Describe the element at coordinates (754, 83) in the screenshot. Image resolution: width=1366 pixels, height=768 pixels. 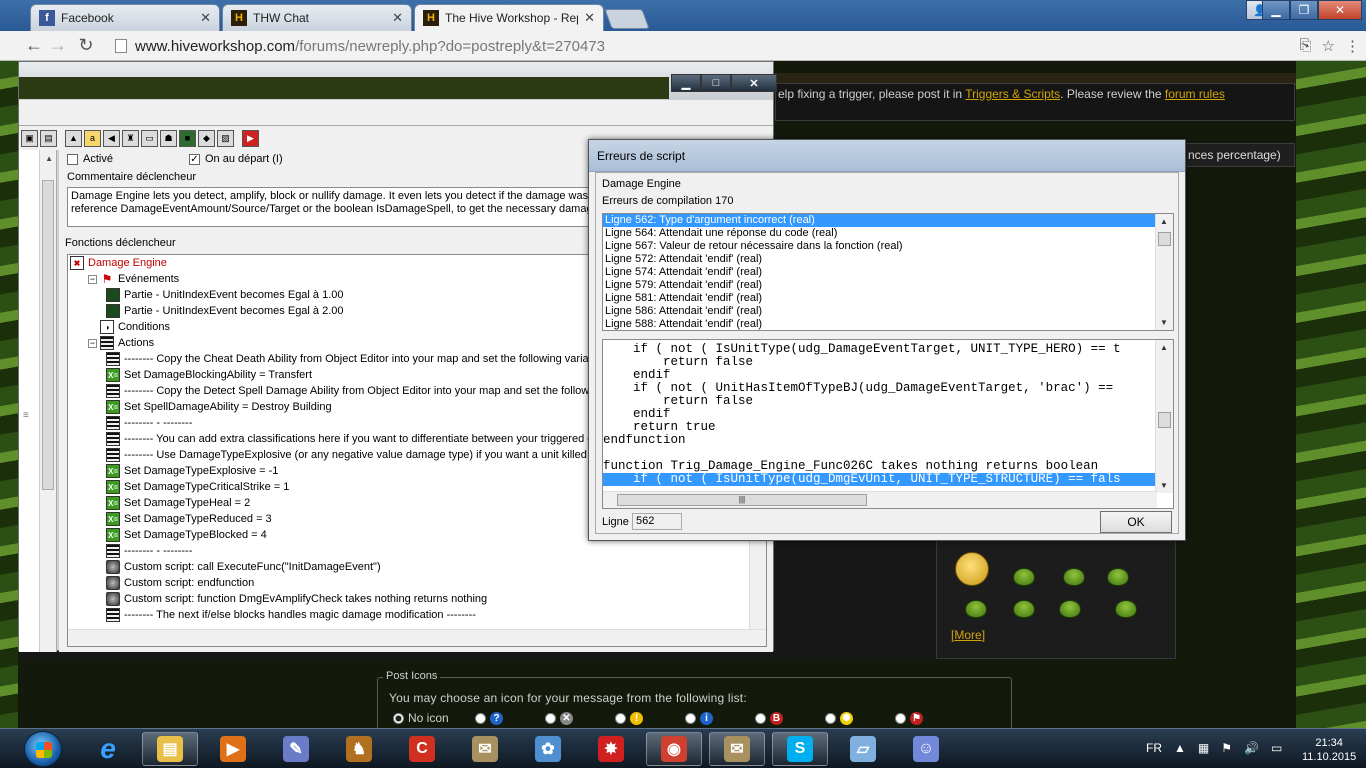
I see `close-button: ✕` at that location.